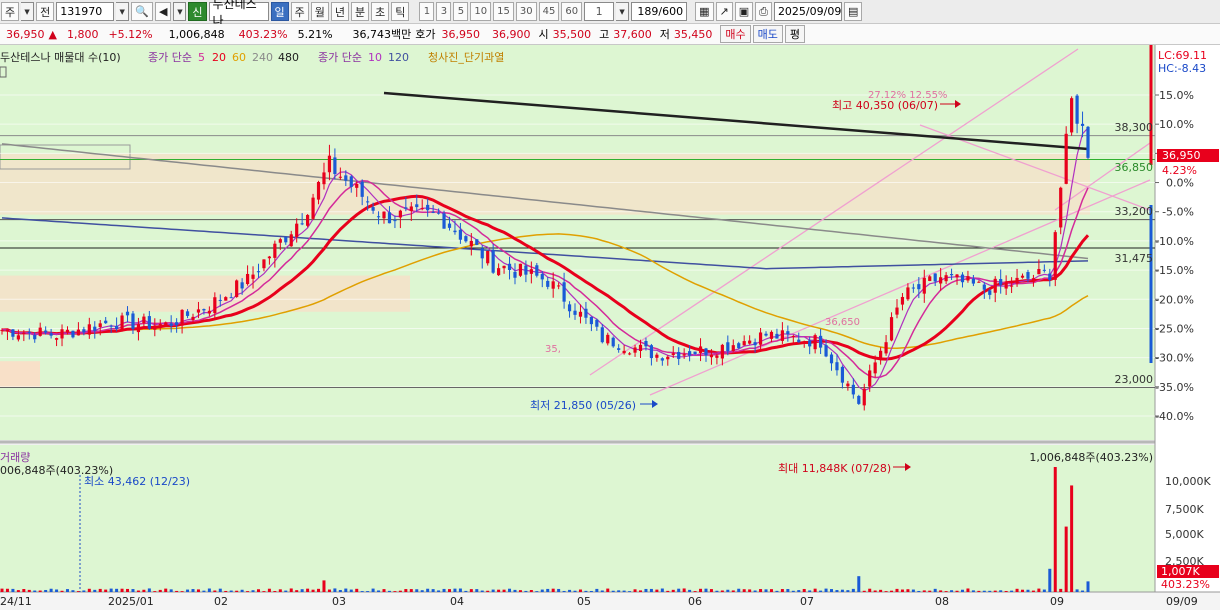  What do you see at coordinates (262, 57) in the screenshot?
I see `legend-ma240: 240` at bounding box center [262, 57].